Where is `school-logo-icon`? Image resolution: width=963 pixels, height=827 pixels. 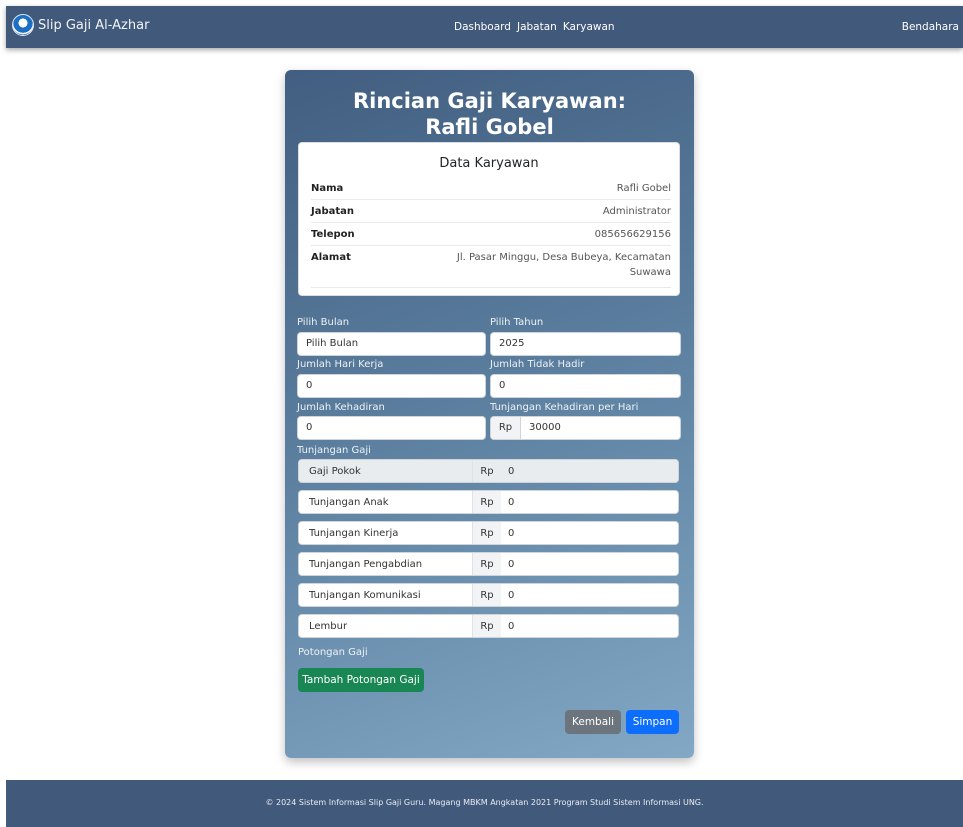
school-logo-icon is located at coordinates (23, 25).